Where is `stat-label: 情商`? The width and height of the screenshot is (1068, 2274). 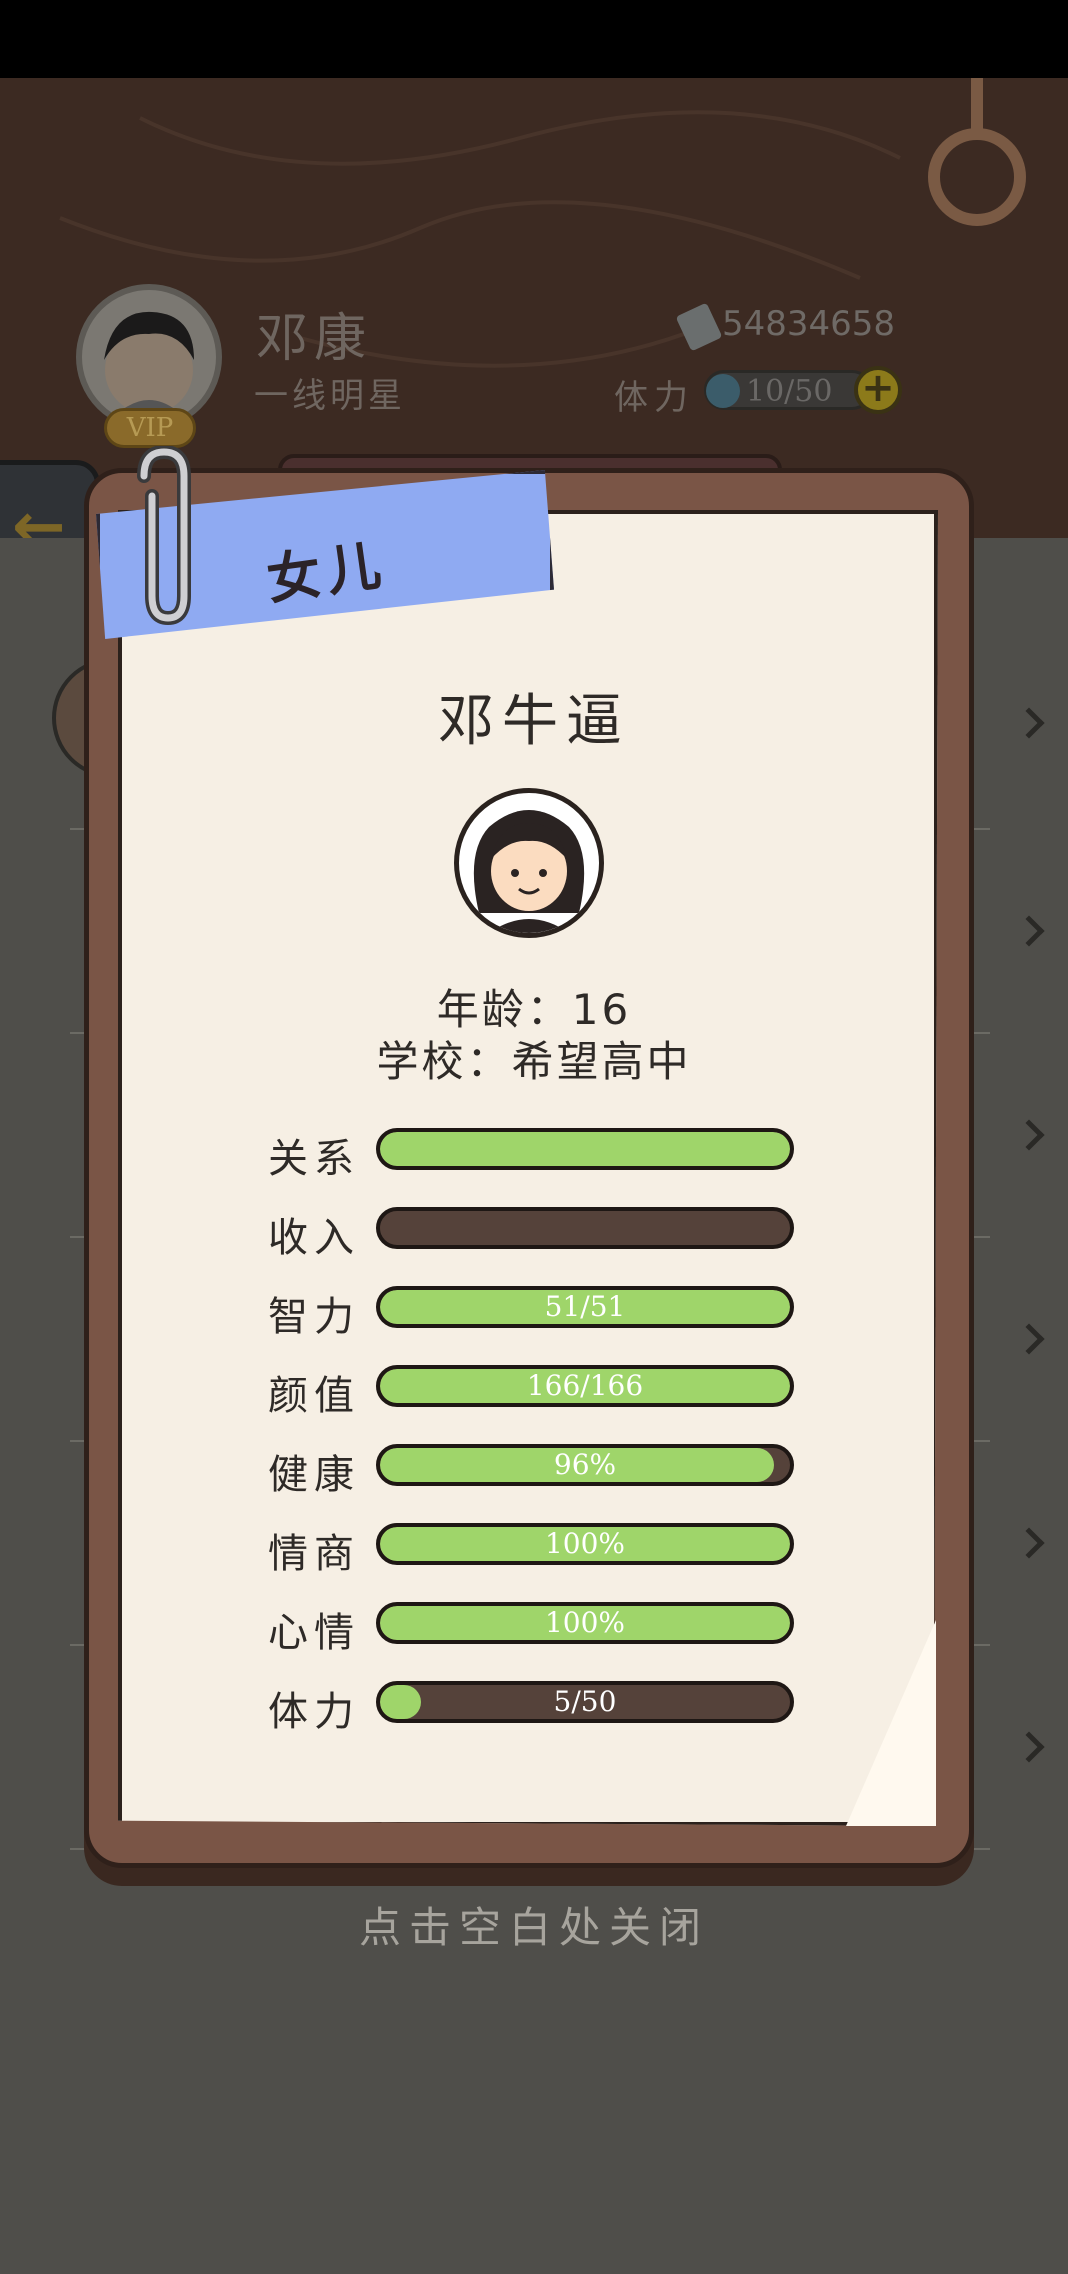 stat-label: 情商 is located at coordinates (314, 1554).